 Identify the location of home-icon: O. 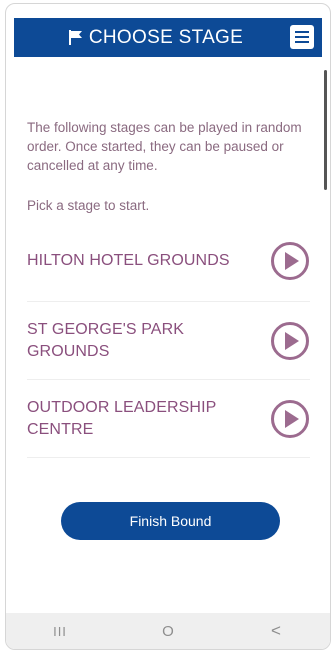
(168, 631).